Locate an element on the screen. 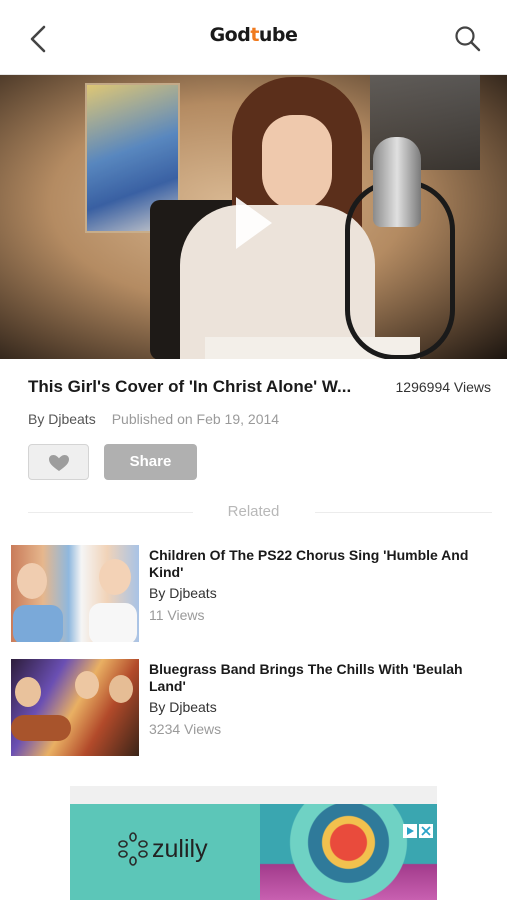 The width and height of the screenshot is (507, 900). video-meta: By Djbeats Published on Feb 19, 2014 is located at coordinates (153, 419).